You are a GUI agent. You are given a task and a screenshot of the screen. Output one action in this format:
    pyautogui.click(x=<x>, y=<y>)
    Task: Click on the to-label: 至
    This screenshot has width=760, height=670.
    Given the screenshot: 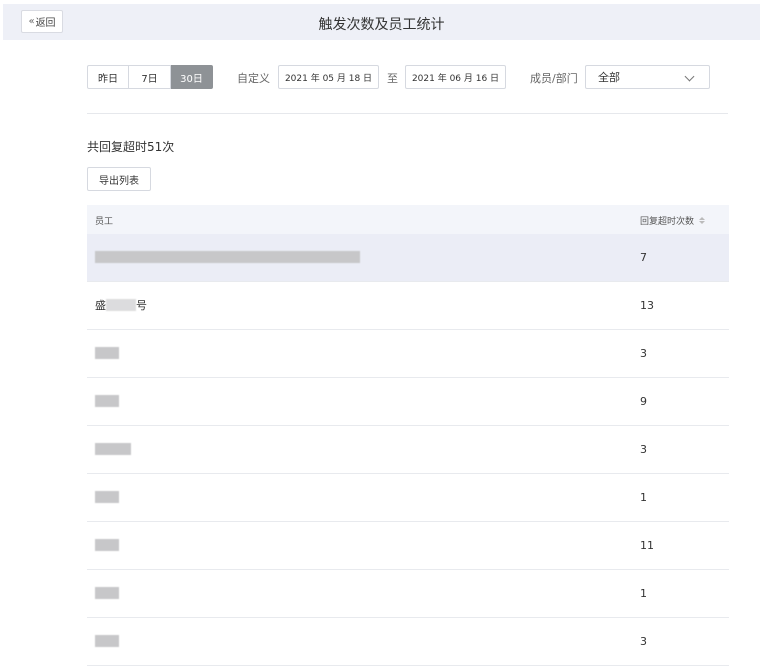 What is the action you would take?
    pyautogui.click(x=392, y=78)
    